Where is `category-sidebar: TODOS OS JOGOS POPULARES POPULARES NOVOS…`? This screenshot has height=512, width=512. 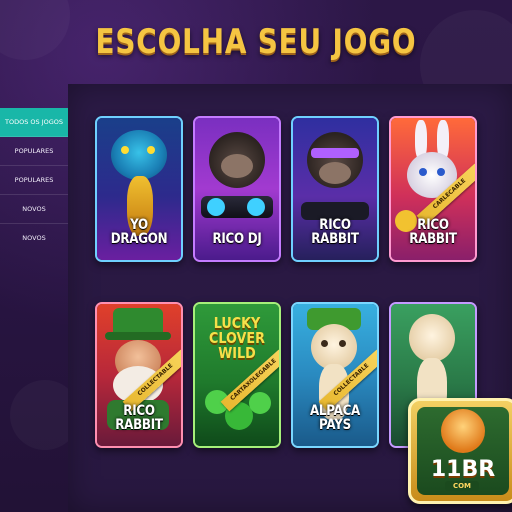
category-sidebar: TODOS OS JOGOS POPULARES POPULARES NOVOS… is located at coordinates (34, 180).